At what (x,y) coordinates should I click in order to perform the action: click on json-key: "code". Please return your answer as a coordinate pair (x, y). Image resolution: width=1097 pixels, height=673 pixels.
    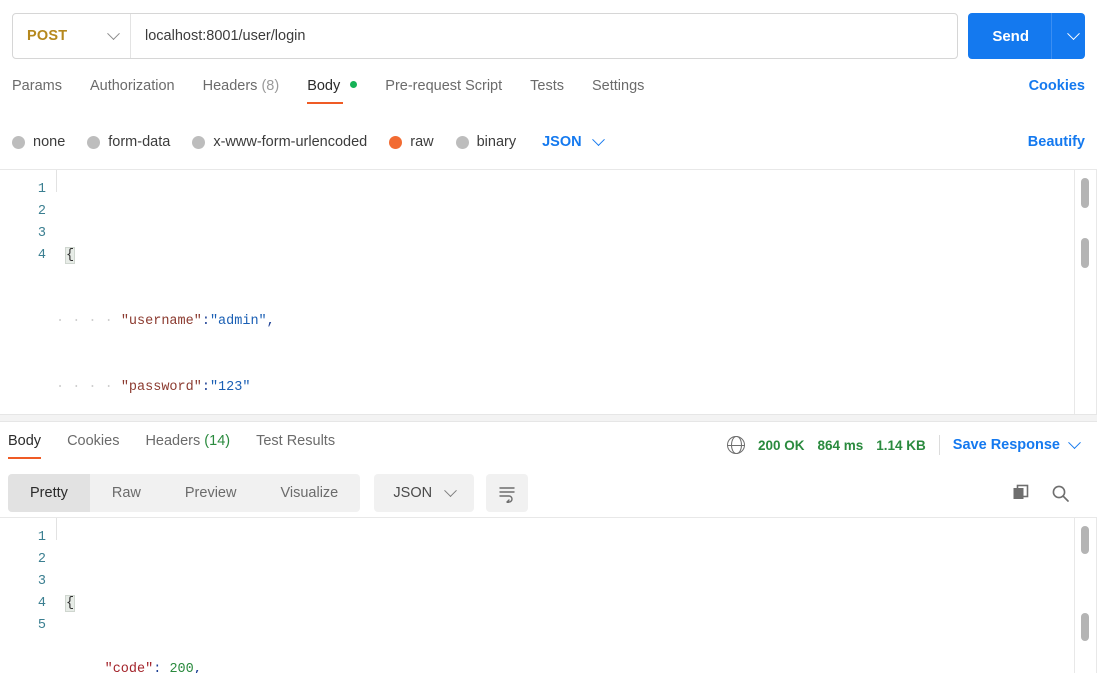
    Looking at the image, I should click on (129, 667).